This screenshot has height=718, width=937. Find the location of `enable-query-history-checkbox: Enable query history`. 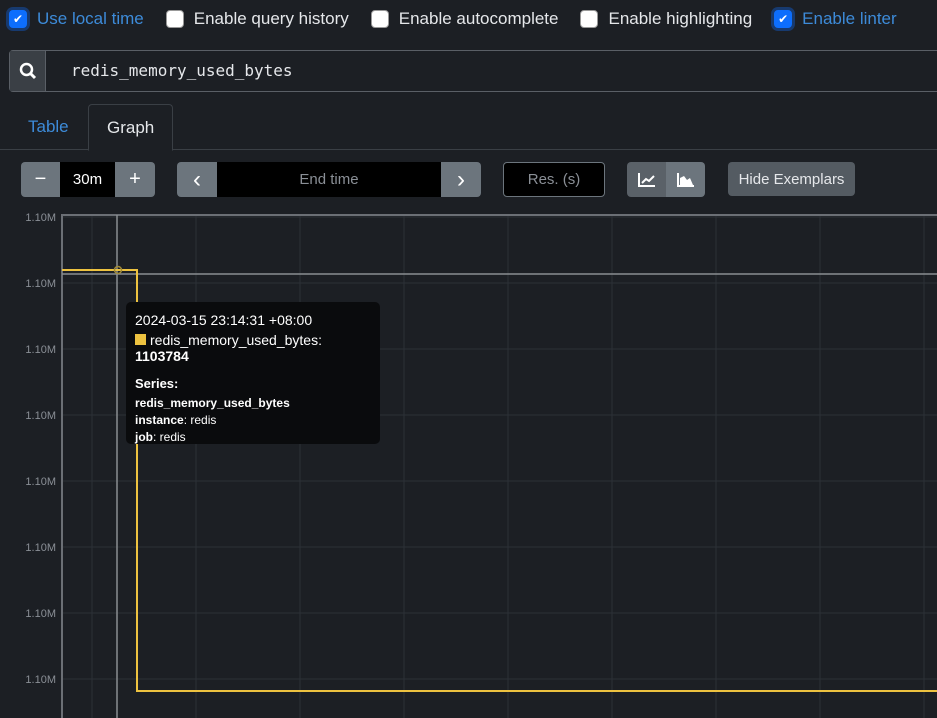

enable-query-history-checkbox: Enable query history is located at coordinates (257, 19).